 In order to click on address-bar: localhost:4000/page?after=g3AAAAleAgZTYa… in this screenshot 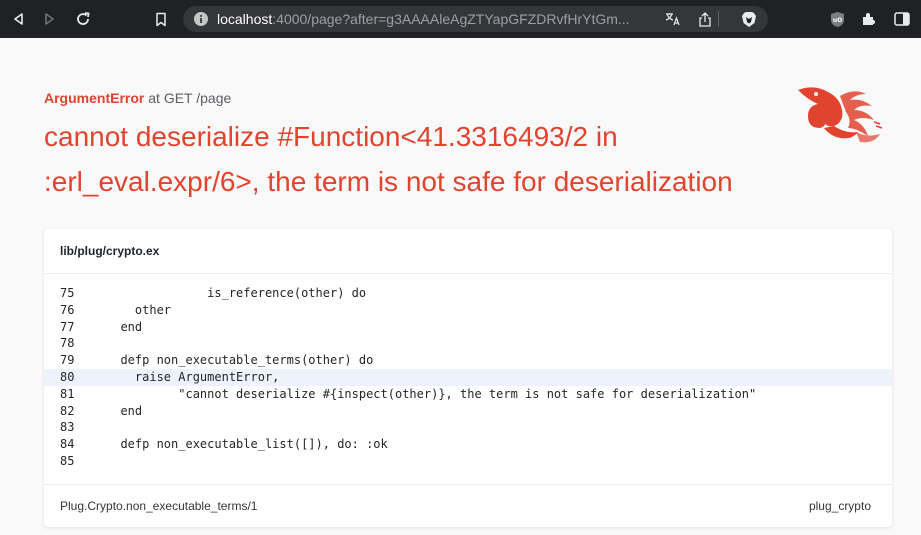, I will do `click(475, 19)`.